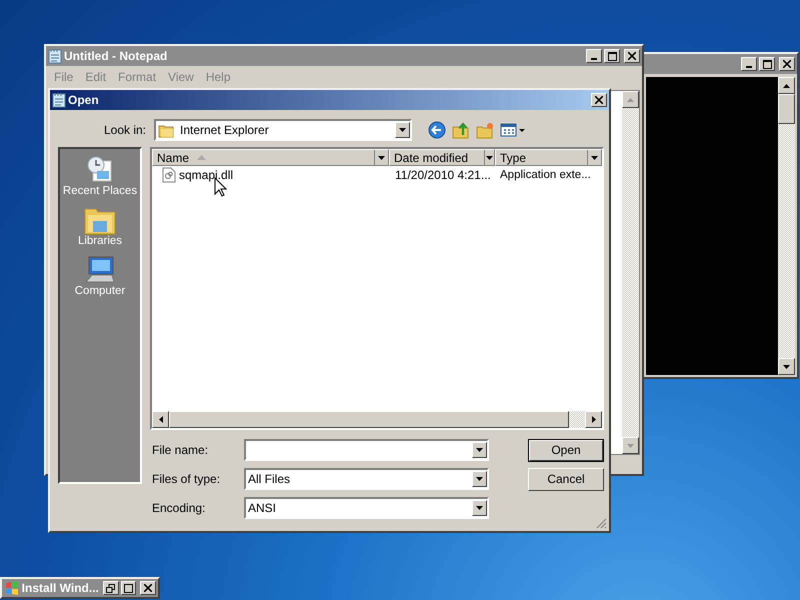 The width and height of the screenshot is (800, 600). Describe the element at coordinates (116, 56) in the screenshot. I see `window-title: Untitled - Notepad` at that location.